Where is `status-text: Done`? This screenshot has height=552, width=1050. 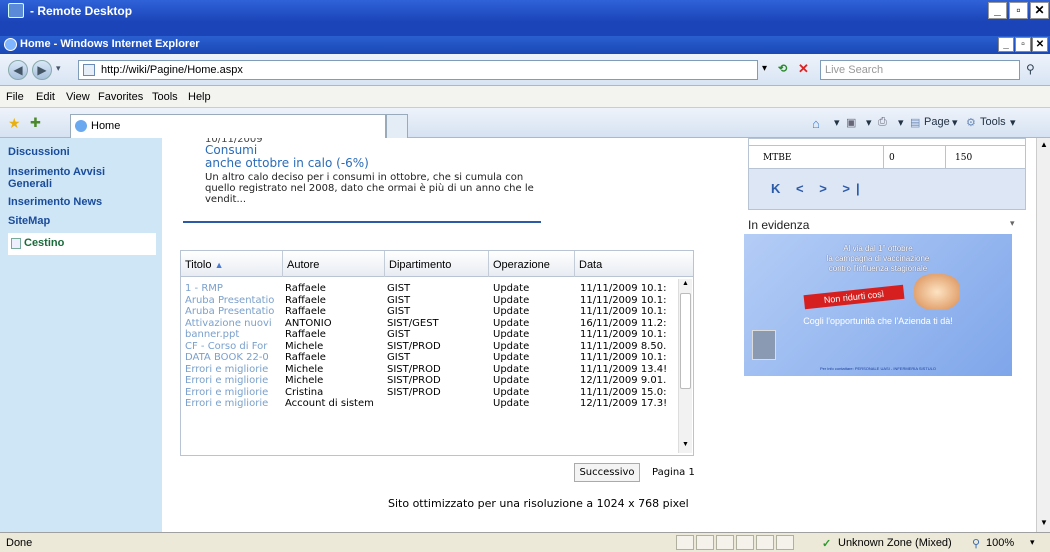
status-text: Done is located at coordinates (19, 543).